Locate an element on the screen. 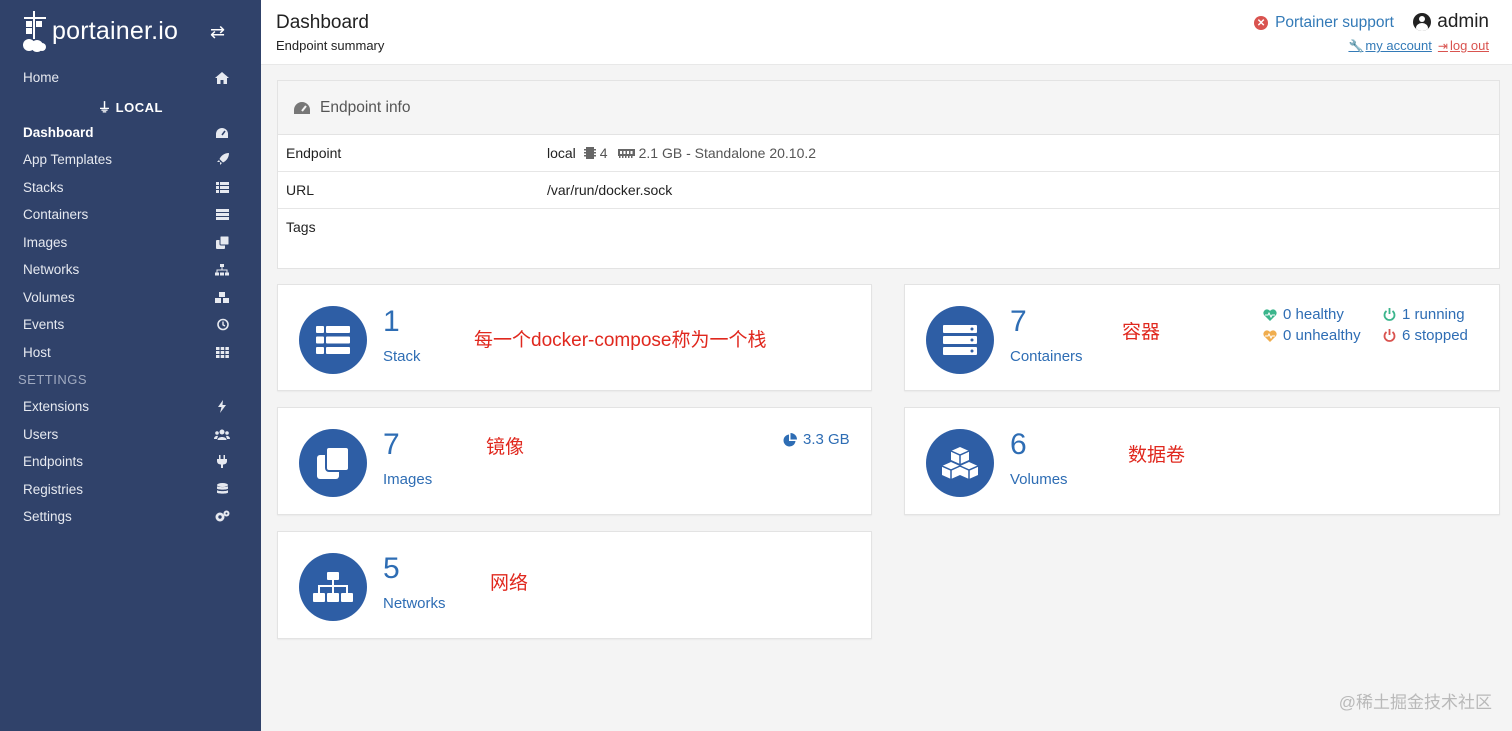  sign-out-icon: ⇥ is located at coordinates (1442, 45).